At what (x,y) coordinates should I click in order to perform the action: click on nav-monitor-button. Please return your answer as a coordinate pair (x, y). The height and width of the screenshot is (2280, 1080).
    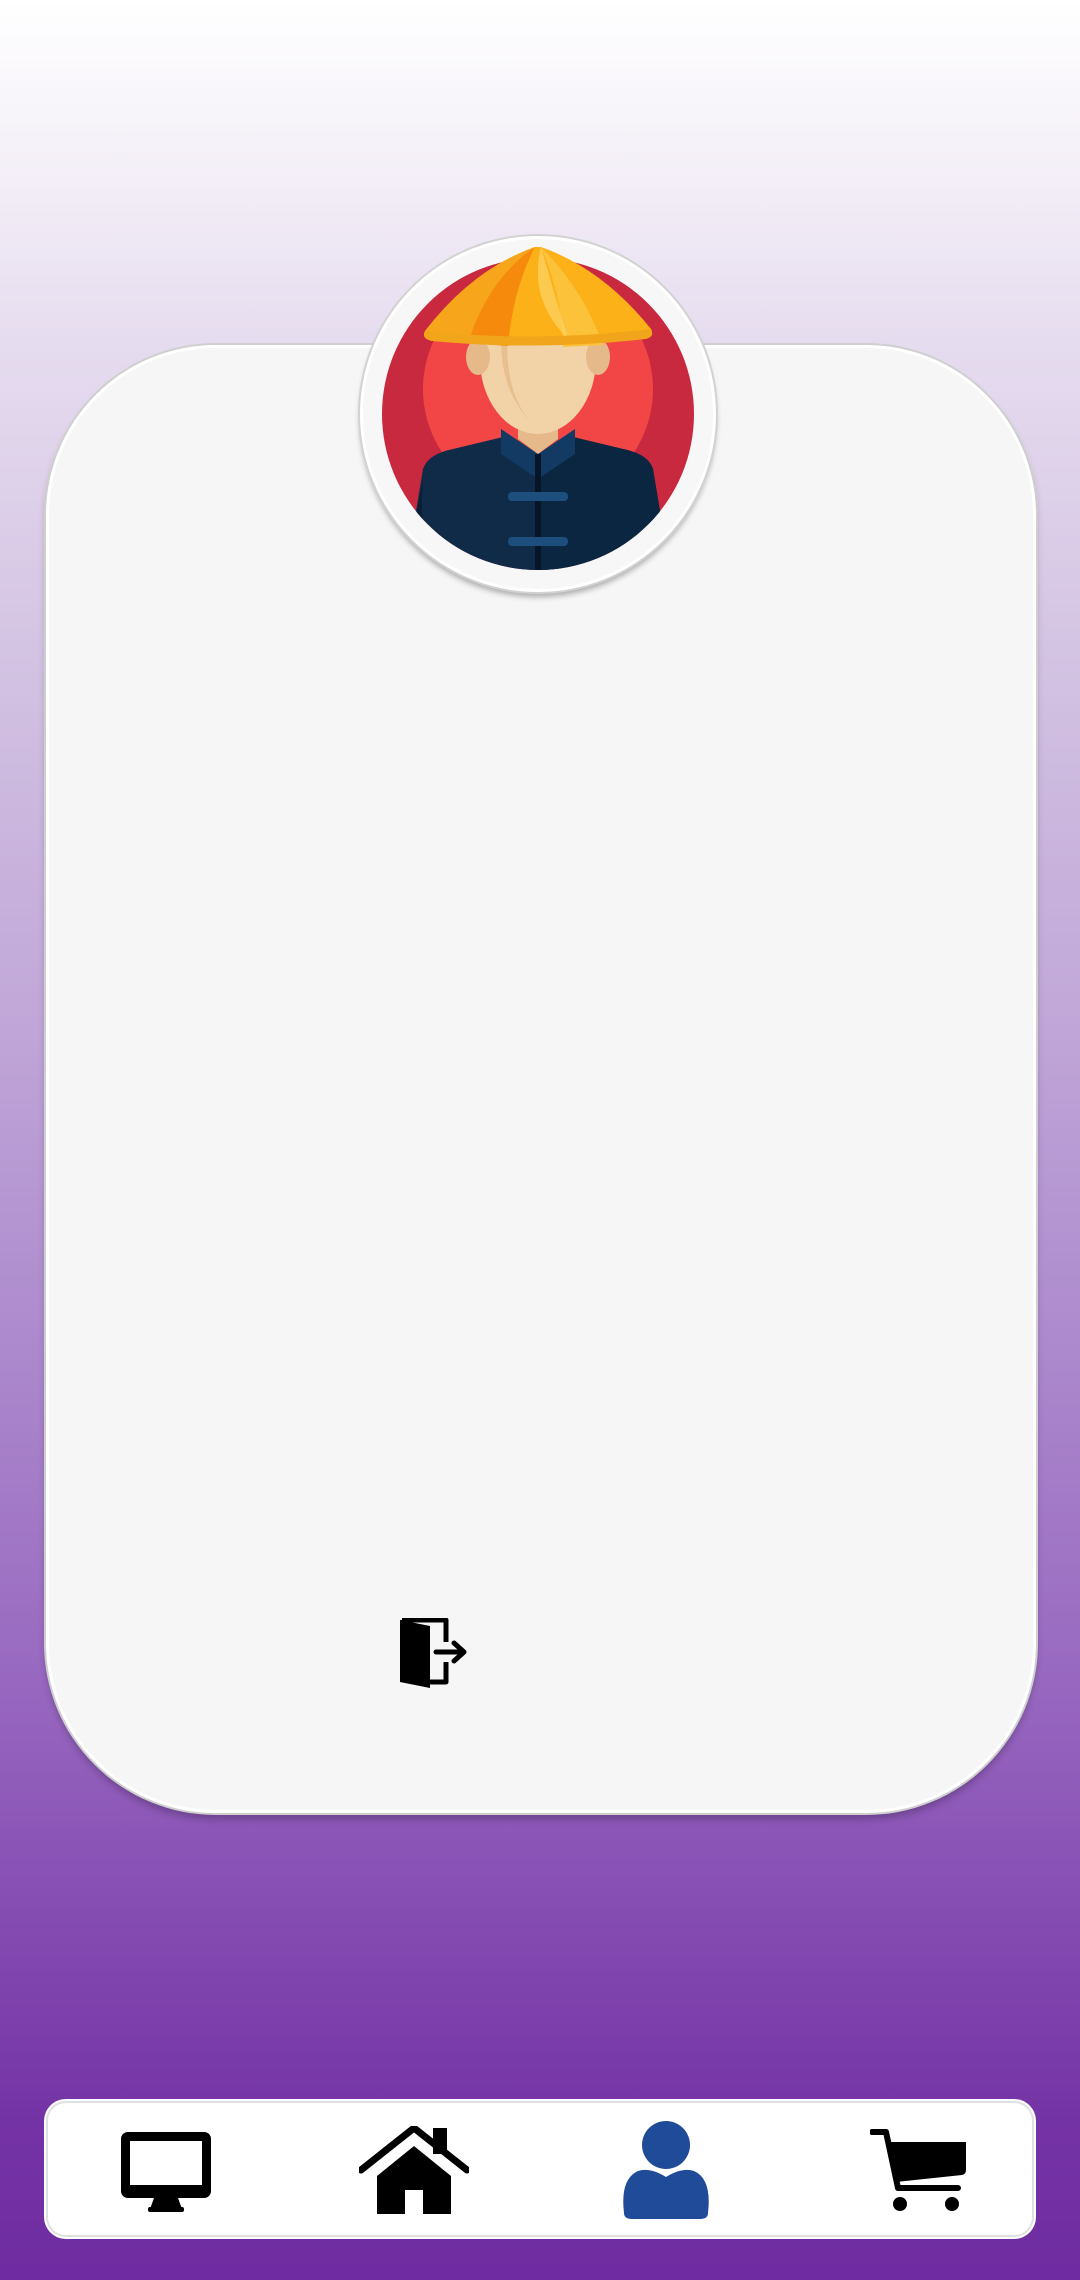
    Looking at the image, I should click on (166, 2171).